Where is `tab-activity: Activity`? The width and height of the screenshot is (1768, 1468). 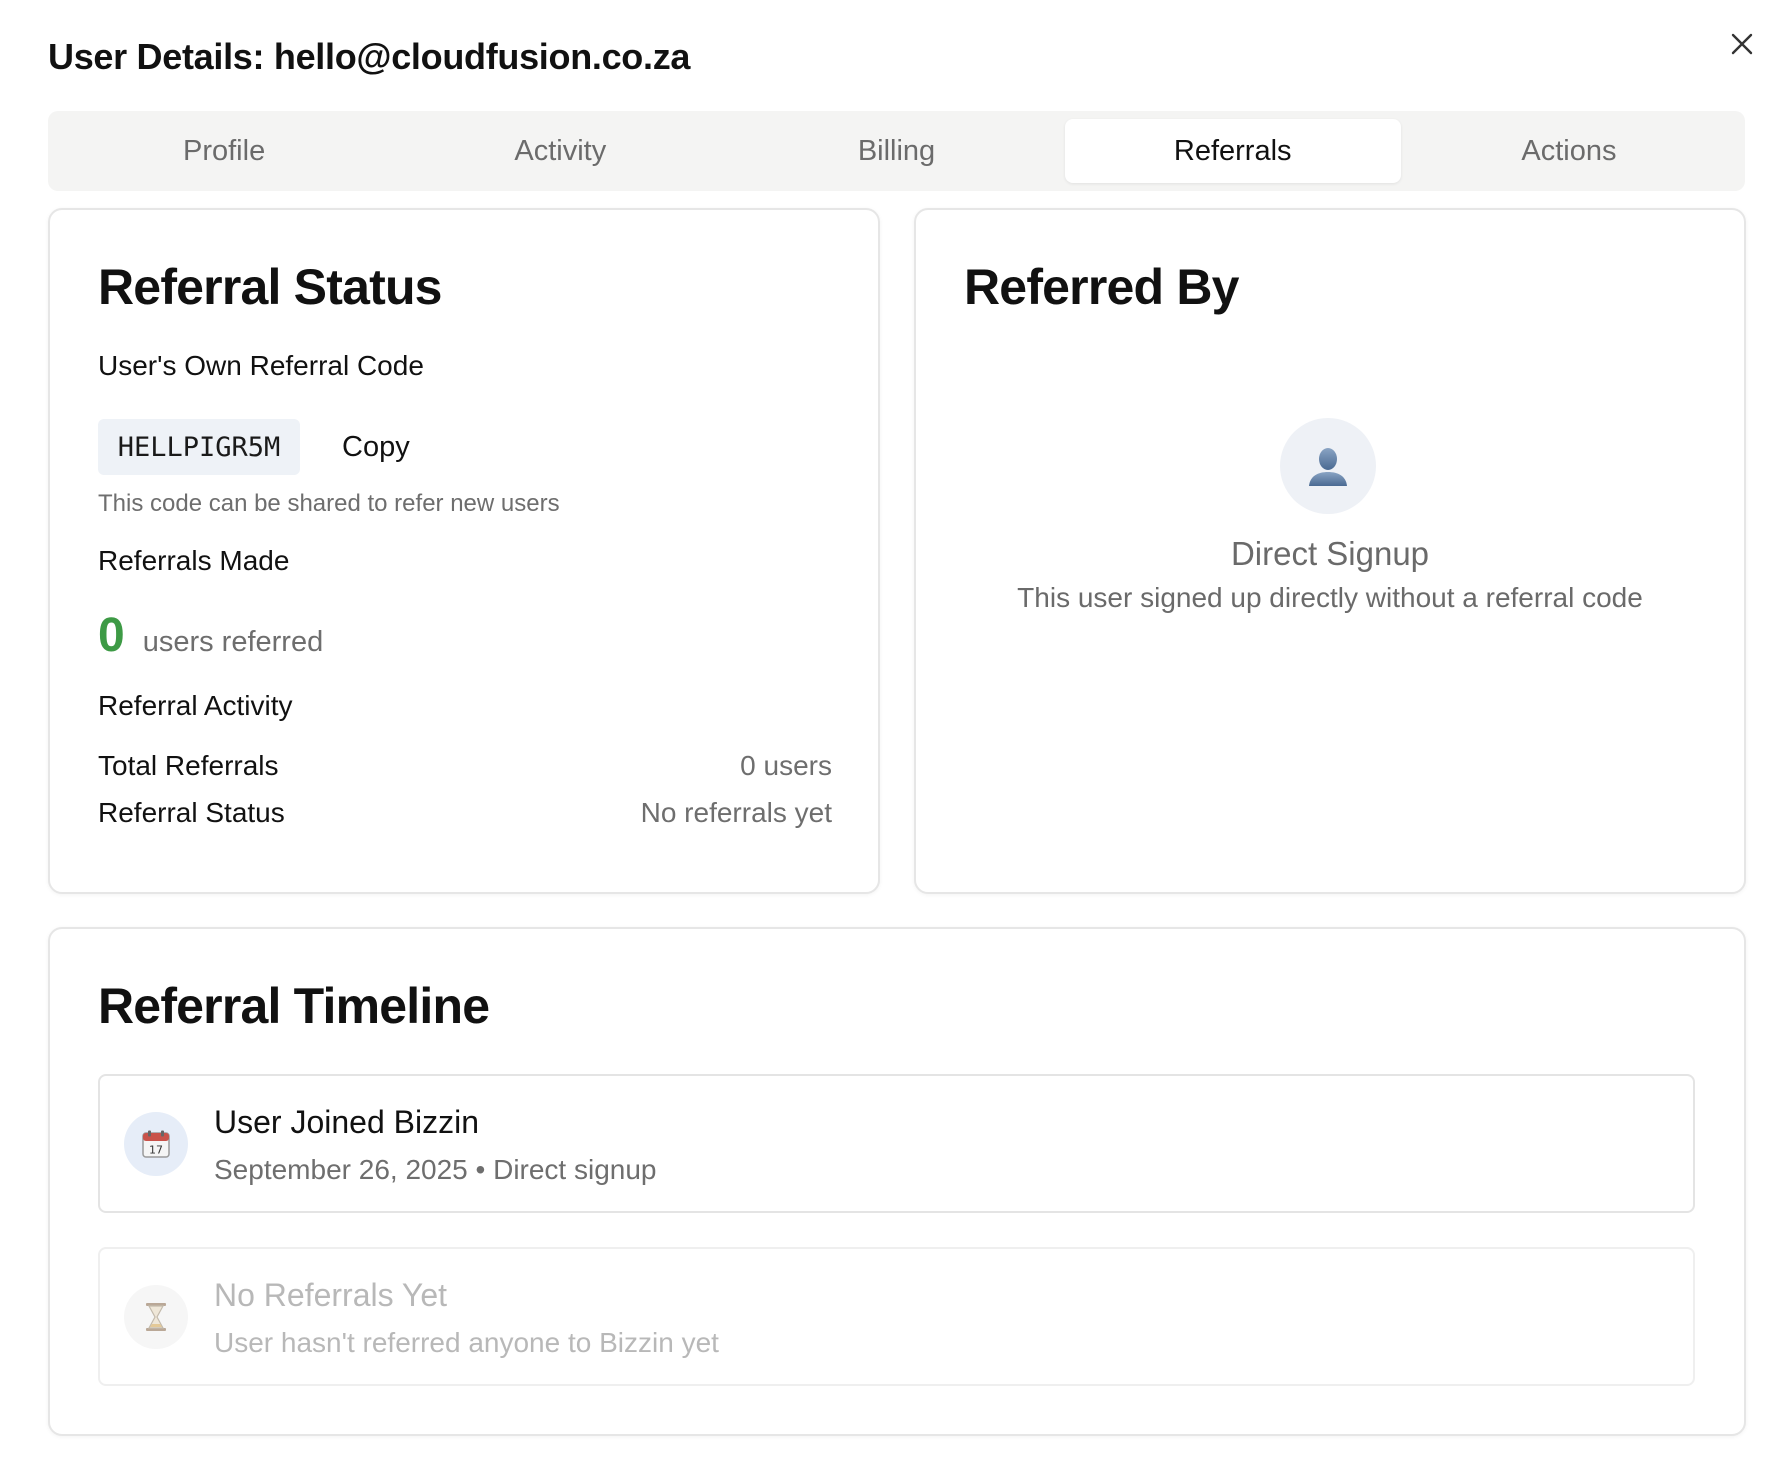 tab-activity: Activity is located at coordinates (560, 151).